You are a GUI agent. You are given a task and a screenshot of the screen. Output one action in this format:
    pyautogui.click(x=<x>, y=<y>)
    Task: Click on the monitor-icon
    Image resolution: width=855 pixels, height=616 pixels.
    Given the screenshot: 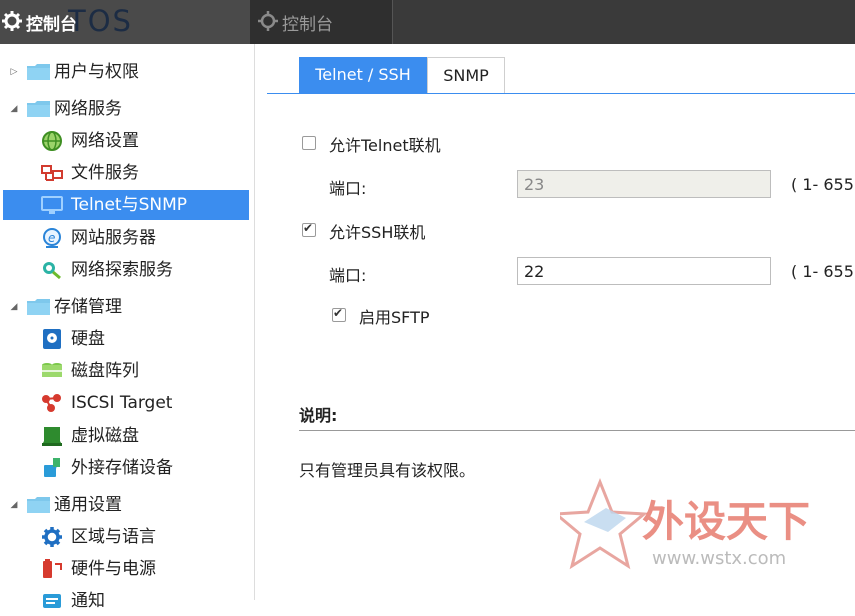 What is the action you would take?
    pyautogui.click(x=52, y=205)
    